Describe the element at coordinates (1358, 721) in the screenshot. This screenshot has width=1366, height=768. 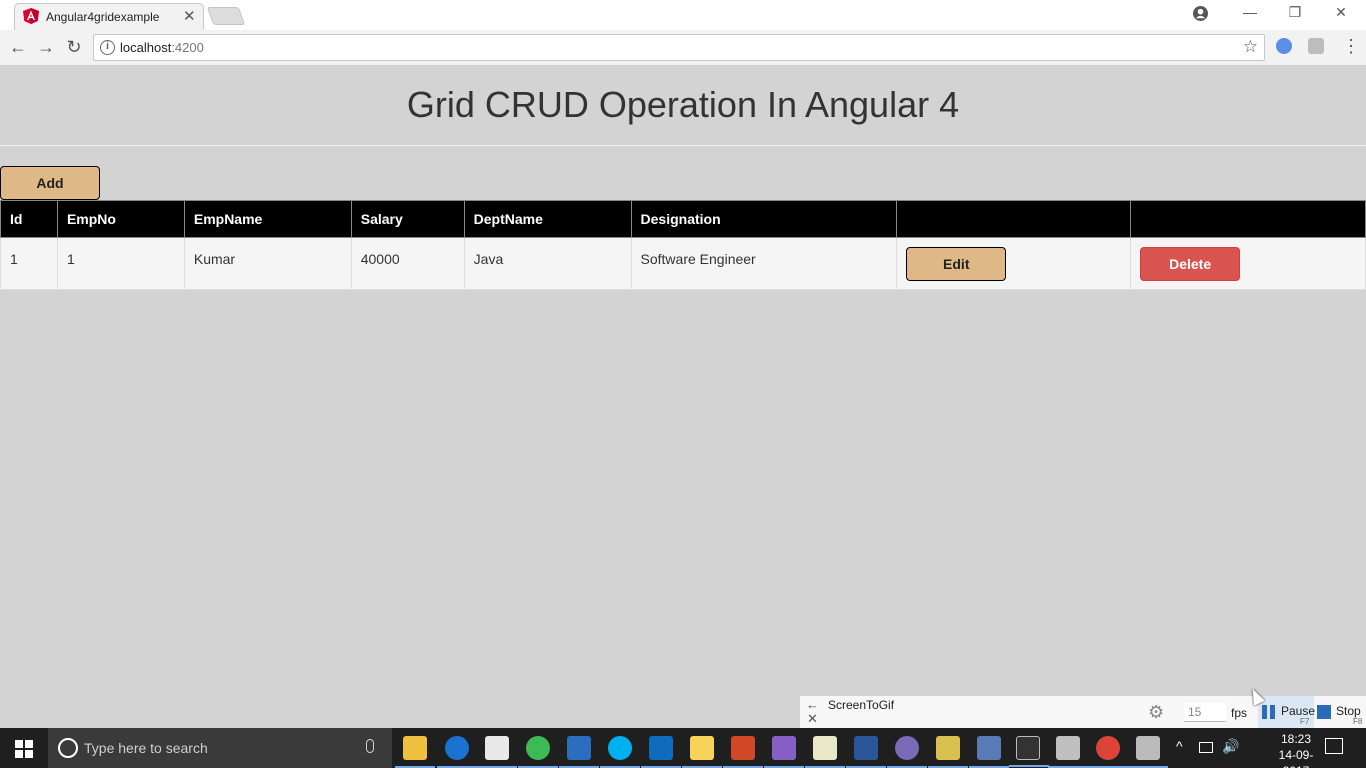
I see `stop-shortcut: F8` at that location.